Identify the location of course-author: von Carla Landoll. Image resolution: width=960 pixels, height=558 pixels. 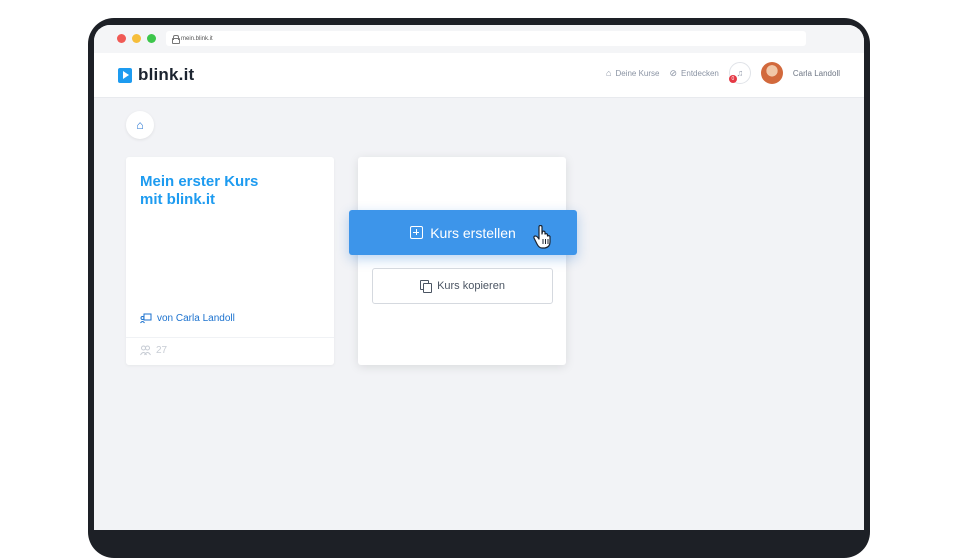
(187, 318).